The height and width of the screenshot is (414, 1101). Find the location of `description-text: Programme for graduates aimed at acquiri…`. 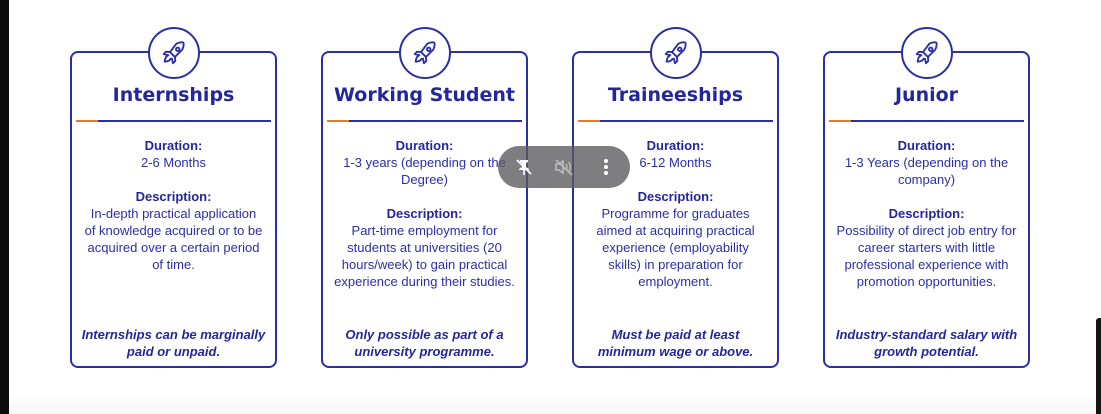

description-text: Programme for graduates aimed at acquiri… is located at coordinates (675, 247).